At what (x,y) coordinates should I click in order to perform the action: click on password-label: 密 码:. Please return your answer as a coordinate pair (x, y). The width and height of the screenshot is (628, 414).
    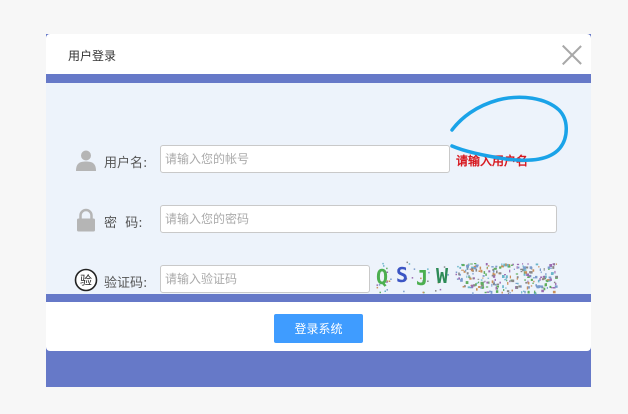
    Looking at the image, I should click on (123, 223).